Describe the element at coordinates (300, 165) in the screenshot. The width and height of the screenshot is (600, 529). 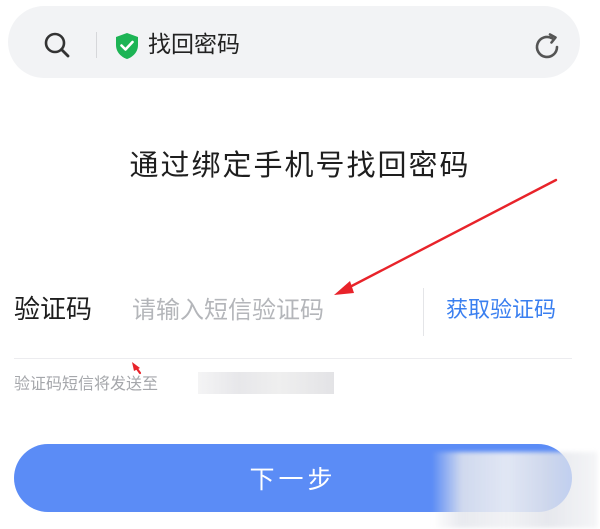
I see `form-heading: 通过绑定手机号找回密码` at that location.